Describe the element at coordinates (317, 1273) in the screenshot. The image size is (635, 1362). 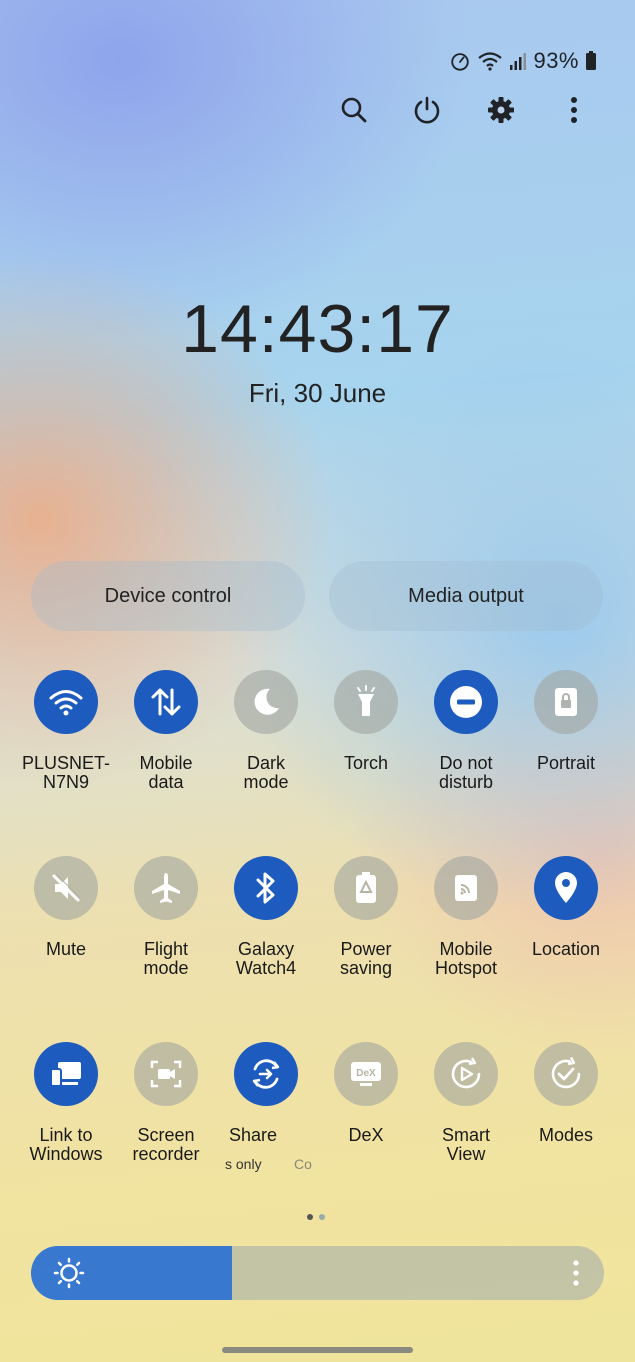
I see `brightness-slider` at that location.